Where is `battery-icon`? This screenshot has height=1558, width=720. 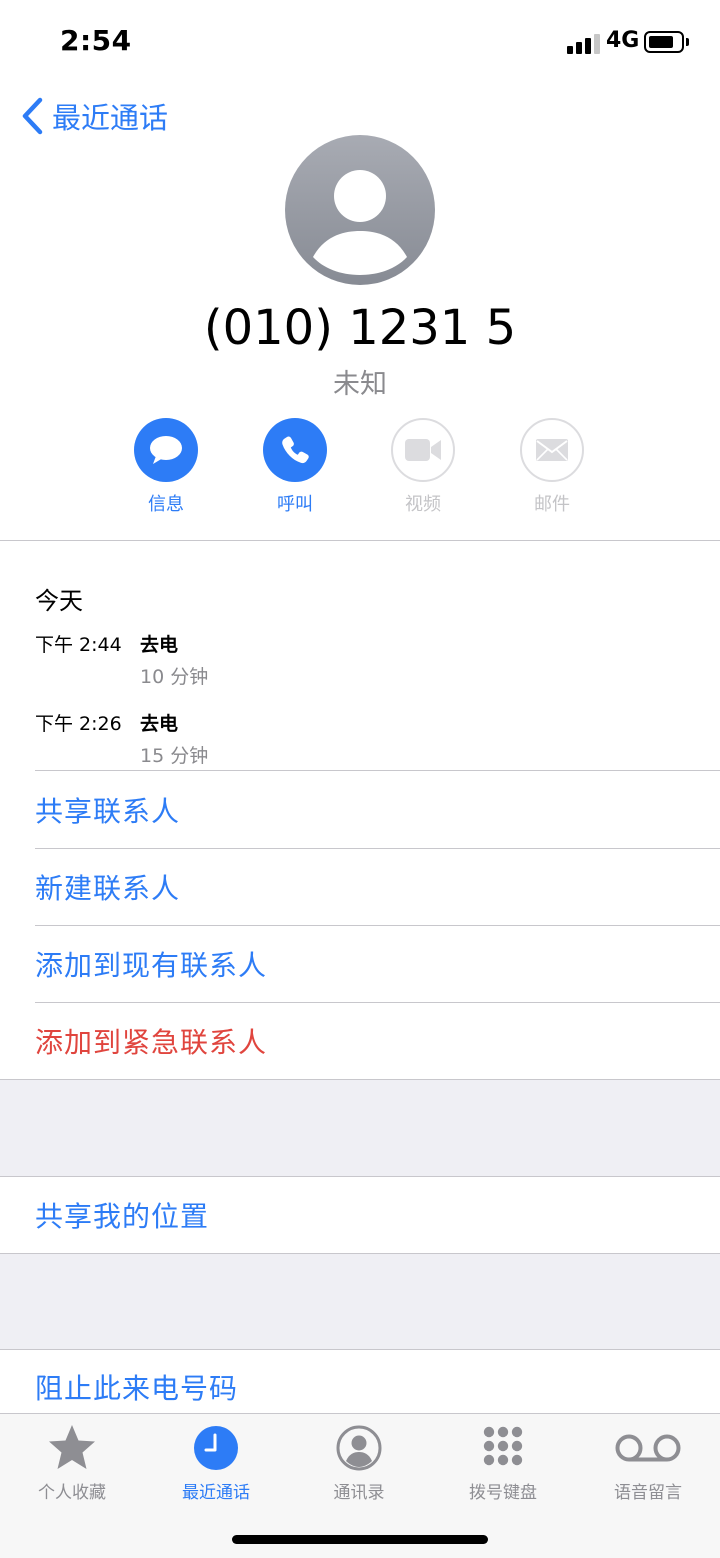 battery-icon is located at coordinates (664, 42).